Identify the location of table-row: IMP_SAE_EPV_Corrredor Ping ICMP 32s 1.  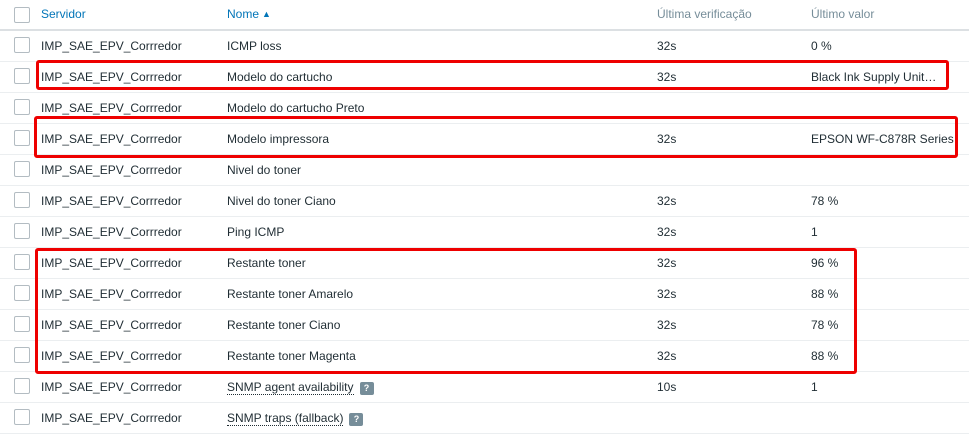
(484, 232).